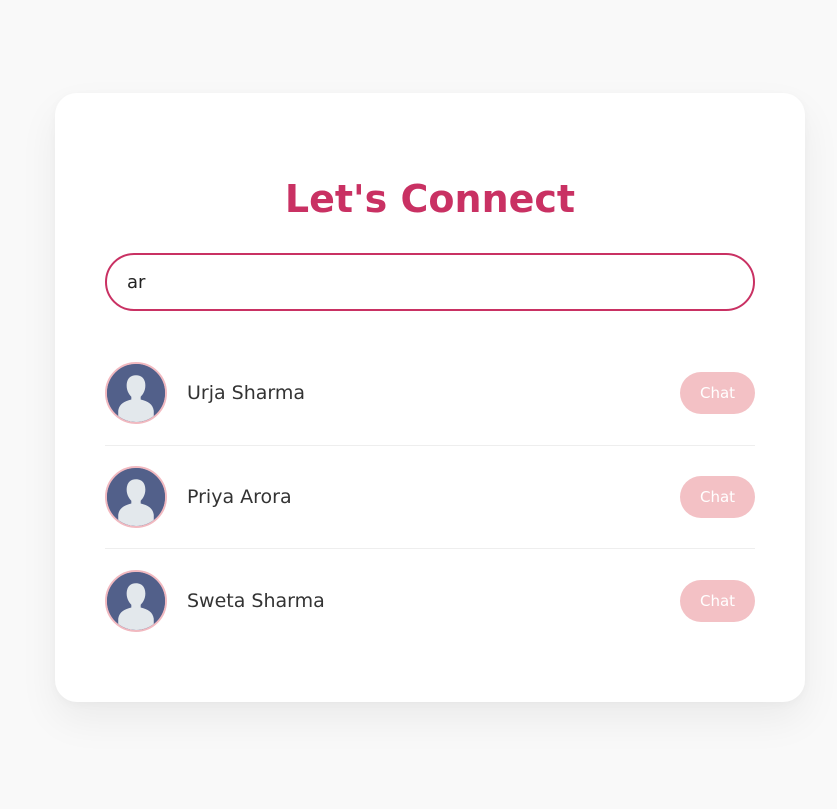 This screenshot has height=809, width=837. Describe the element at coordinates (256, 600) in the screenshot. I see `contact-name: Sweta Sharma` at that location.